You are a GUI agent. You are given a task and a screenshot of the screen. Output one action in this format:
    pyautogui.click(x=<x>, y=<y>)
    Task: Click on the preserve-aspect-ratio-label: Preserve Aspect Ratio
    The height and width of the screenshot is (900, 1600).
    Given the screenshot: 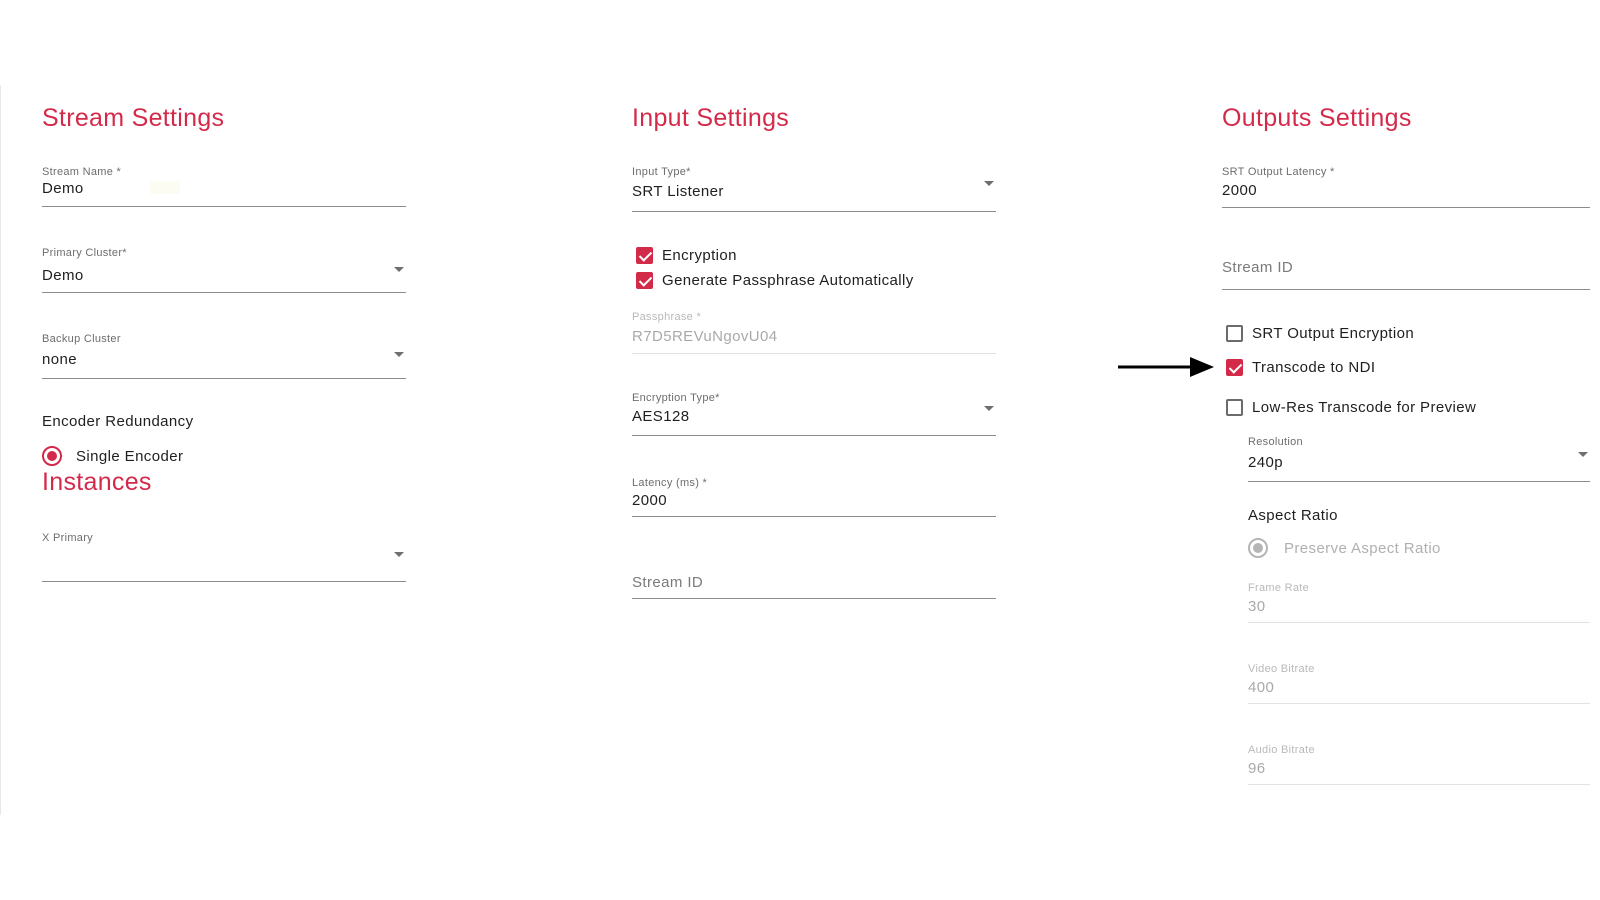 What is the action you would take?
    pyautogui.click(x=1362, y=548)
    